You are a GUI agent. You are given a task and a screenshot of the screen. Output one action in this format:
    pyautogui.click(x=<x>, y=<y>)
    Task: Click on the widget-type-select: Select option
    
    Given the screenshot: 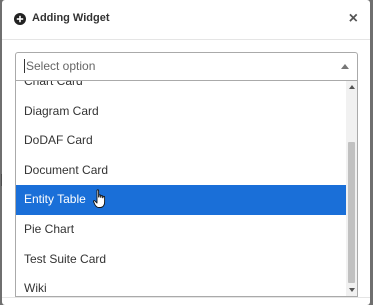 What is the action you would take?
    pyautogui.click(x=186, y=66)
    